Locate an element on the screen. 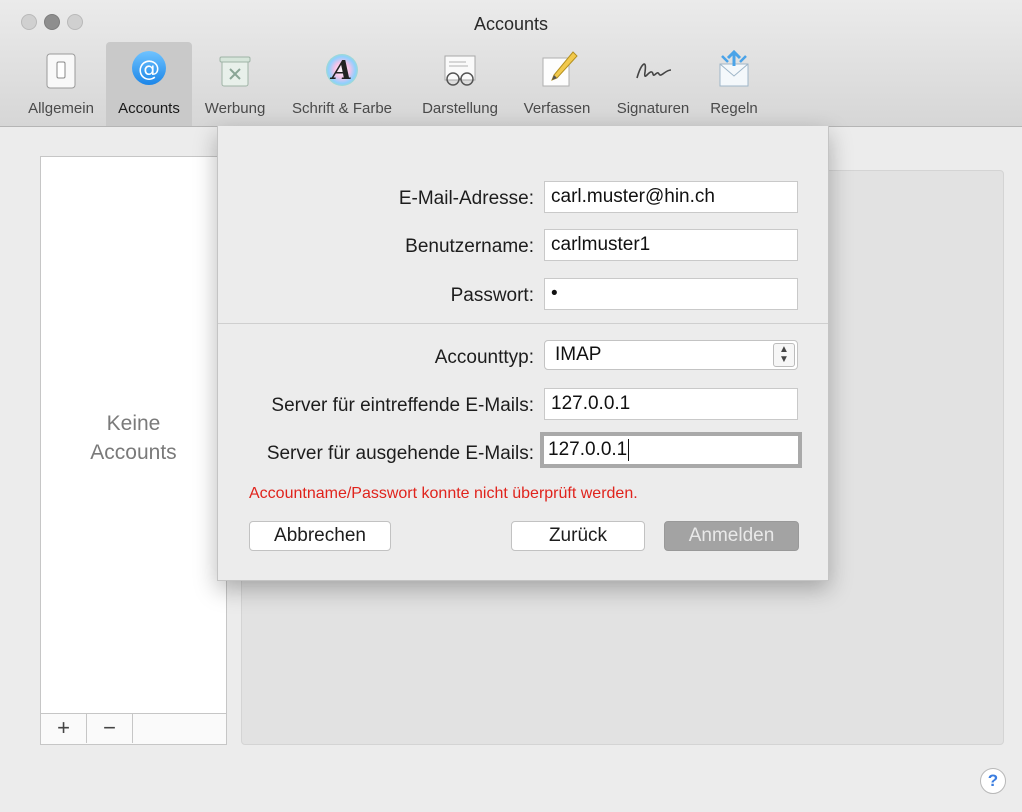  tab-viewing-label: Darstellung is located at coordinates (460, 108).